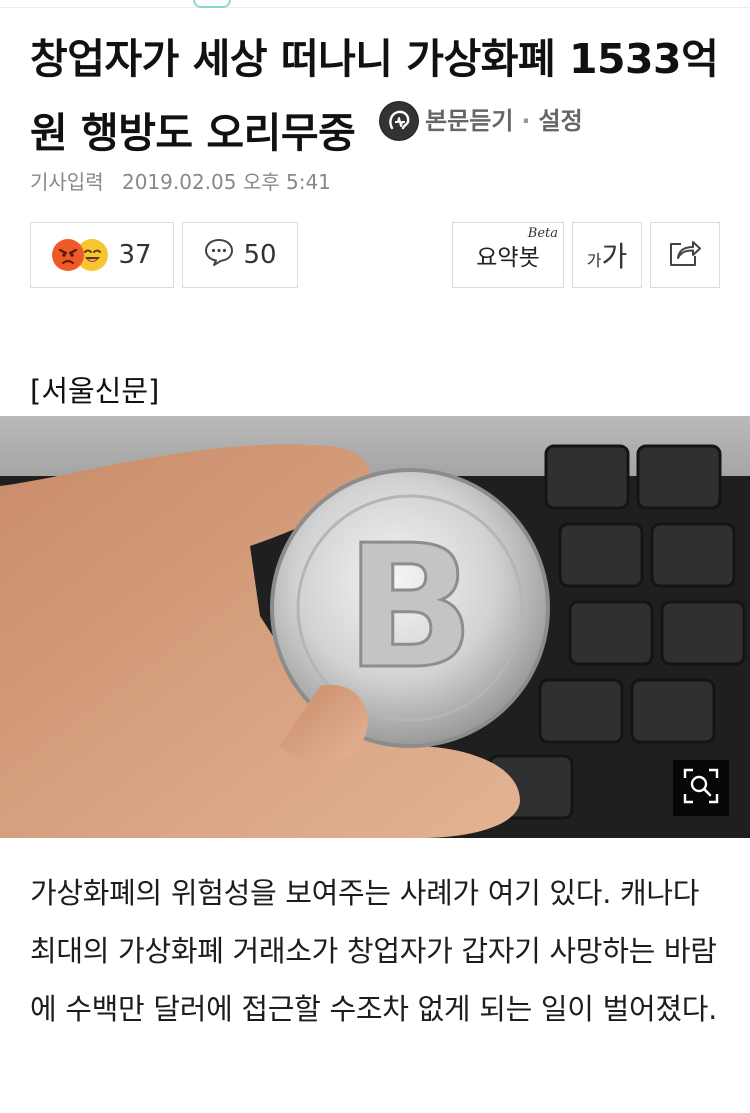 The image size is (750, 1113). I want to click on article-meta: 기사입력 2019.02.05 오후 5:41, so click(180, 180).